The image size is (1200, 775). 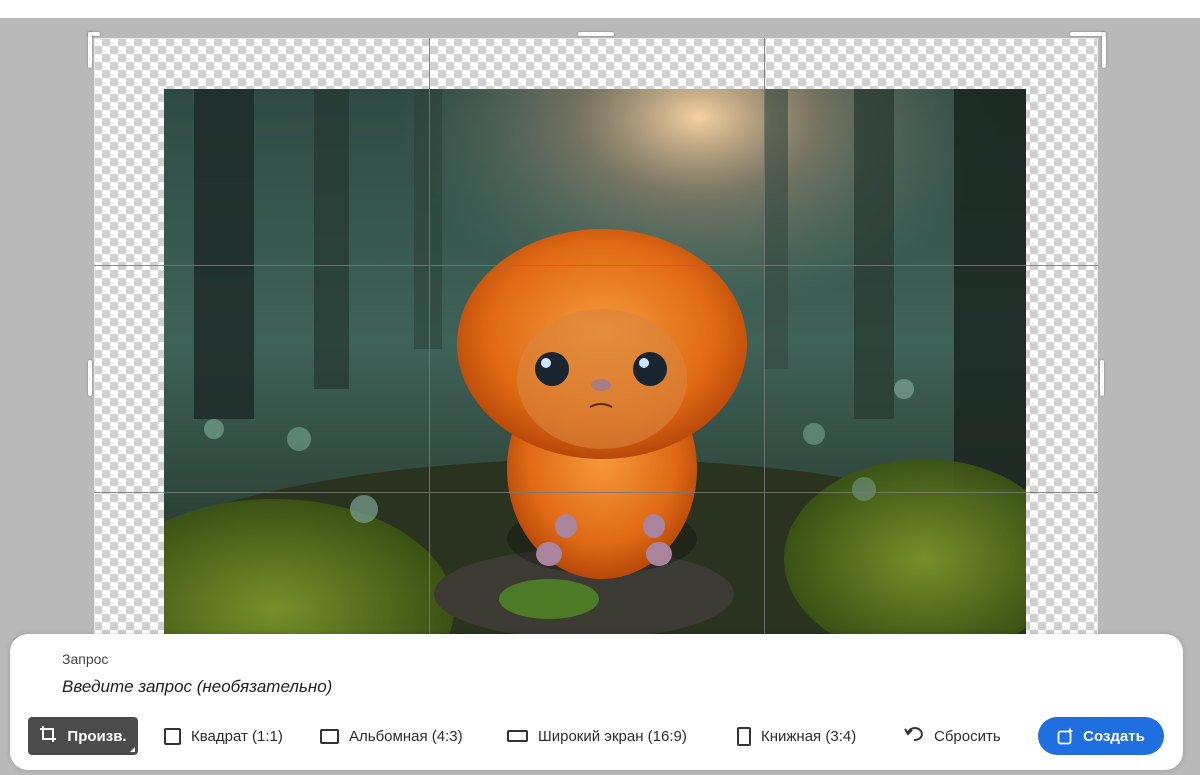 What do you see at coordinates (97, 736) in the screenshot?
I see `custom-ratio-label: Произв.` at bounding box center [97, 736].